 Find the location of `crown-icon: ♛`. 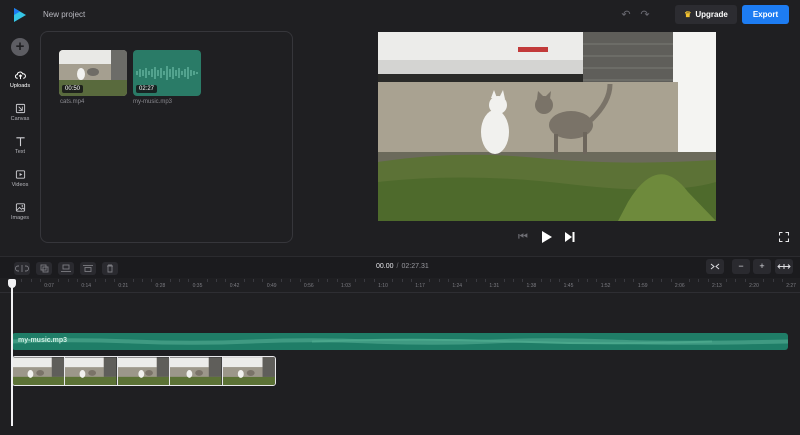

crown-icon: ♛ is located at coordinates (688, 14).